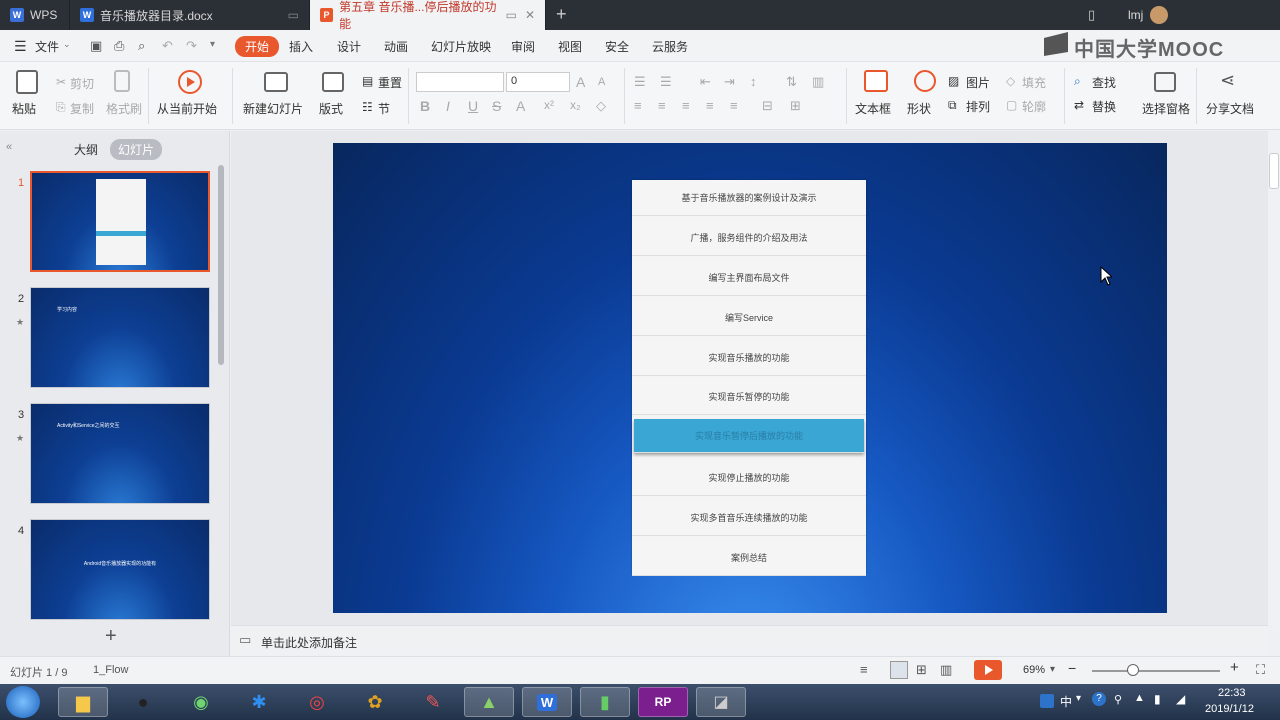 The height and width of the screenshot is (720, 1280). What do you see at coordinates (511, 15) in the screenshot?
I see `tab-pin-icon: ▭` at bounding box center [511, 15].